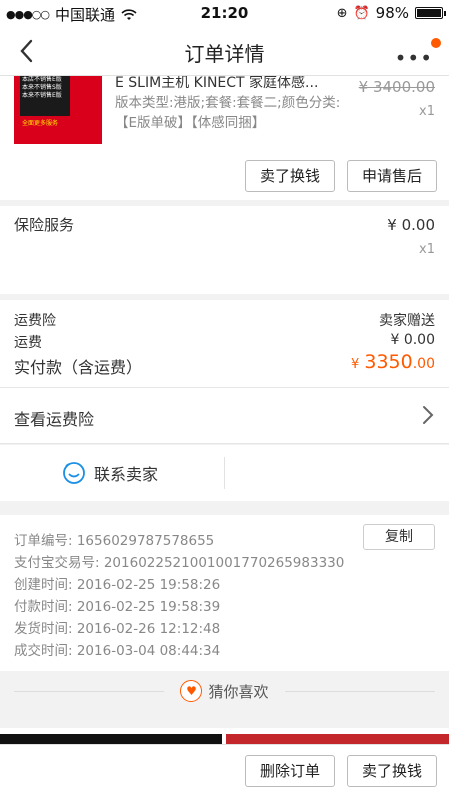  Describe the element at coordinates (117, 651) in the screenshot. I see `completed-time: 成交时间: 2016-03-04 08:44:34` at that location.